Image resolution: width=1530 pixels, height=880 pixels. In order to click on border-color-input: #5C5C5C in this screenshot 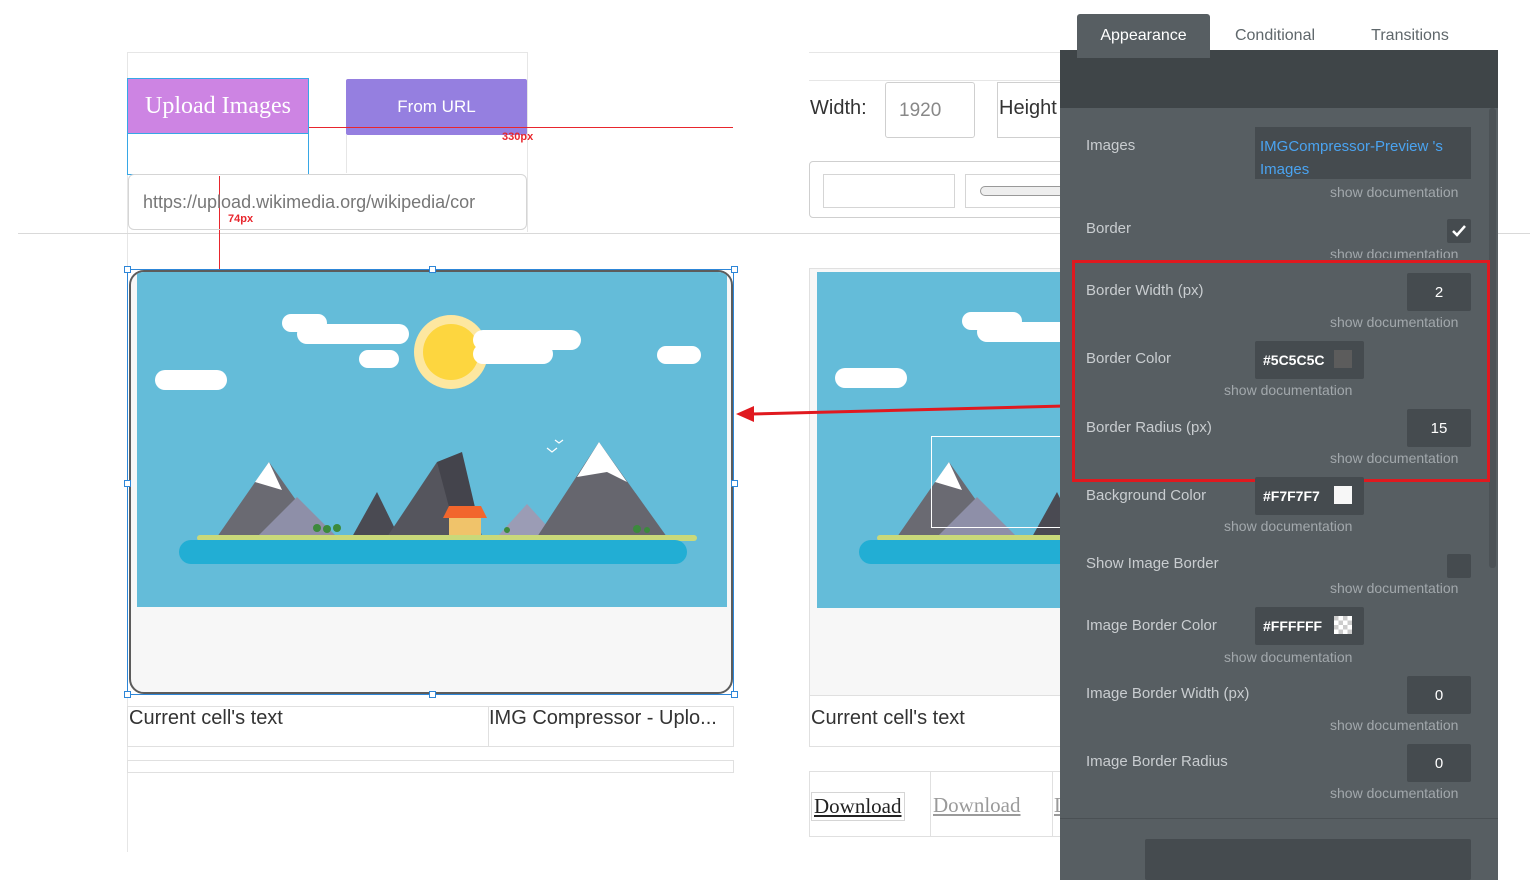, I will do `click(1309, 360)`.